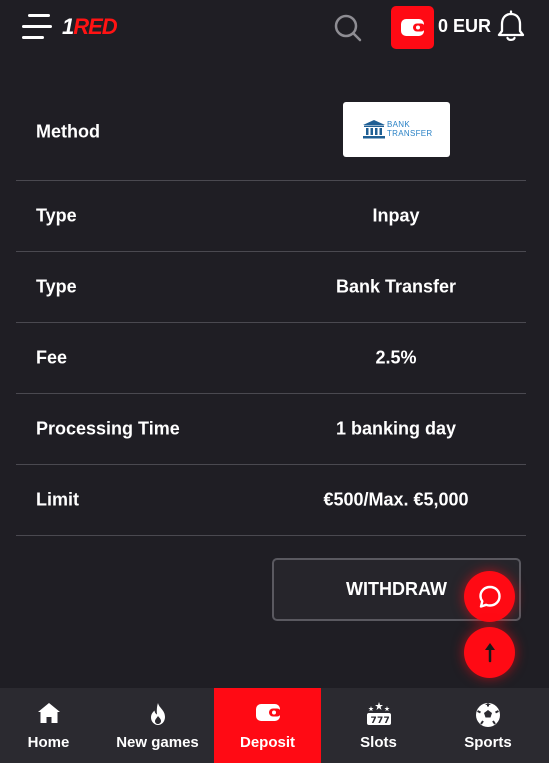 The height and width of the screenshot is (763, 549). What do you see at coordinates (348, 28) in the screenshot?
I see `search-icon` at bounding box center [348, 28].